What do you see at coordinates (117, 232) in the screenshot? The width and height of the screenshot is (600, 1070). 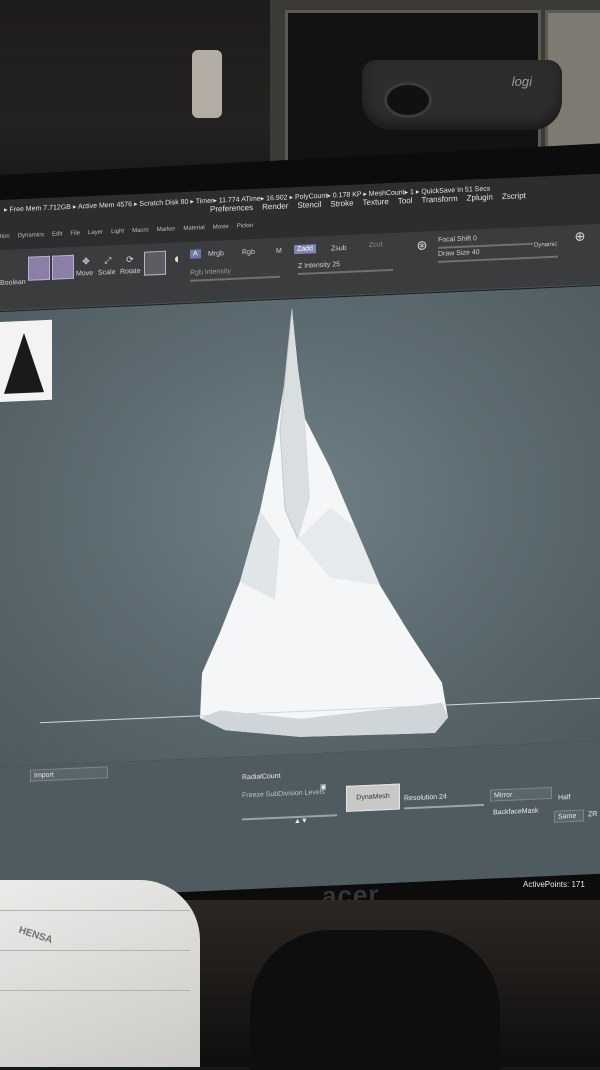 I see `submenu-light: Light` at bounding box center [117, 232].